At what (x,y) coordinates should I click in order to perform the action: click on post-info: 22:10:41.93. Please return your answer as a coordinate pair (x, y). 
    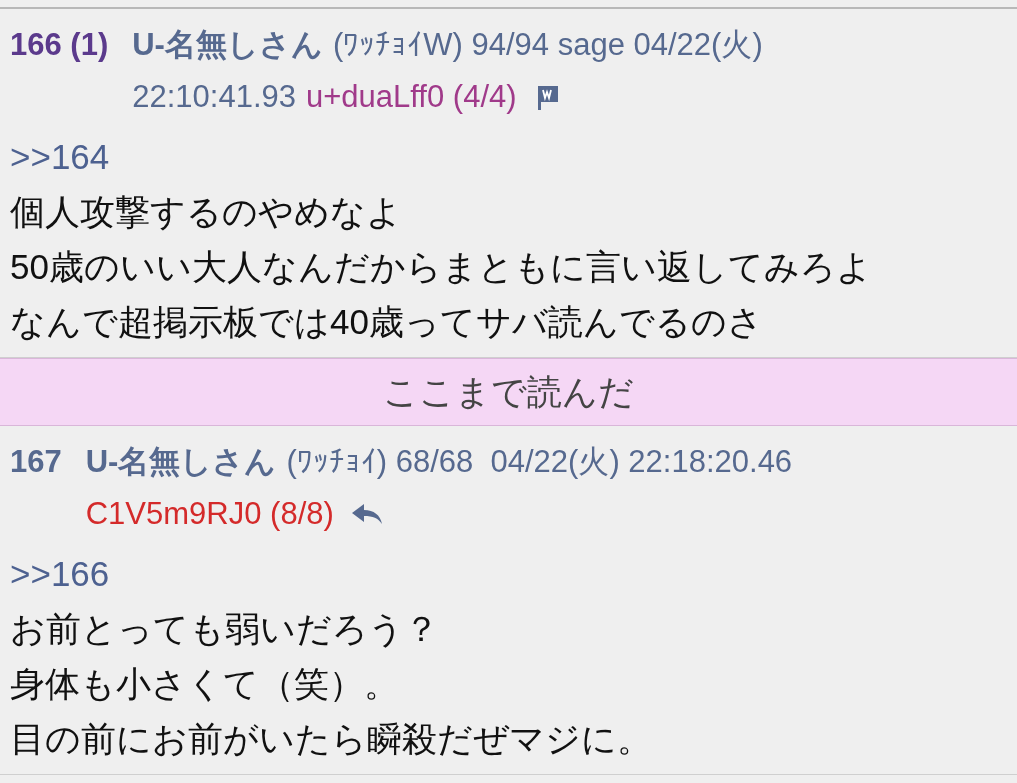
    Looking at the image, I should click on (214, 97).